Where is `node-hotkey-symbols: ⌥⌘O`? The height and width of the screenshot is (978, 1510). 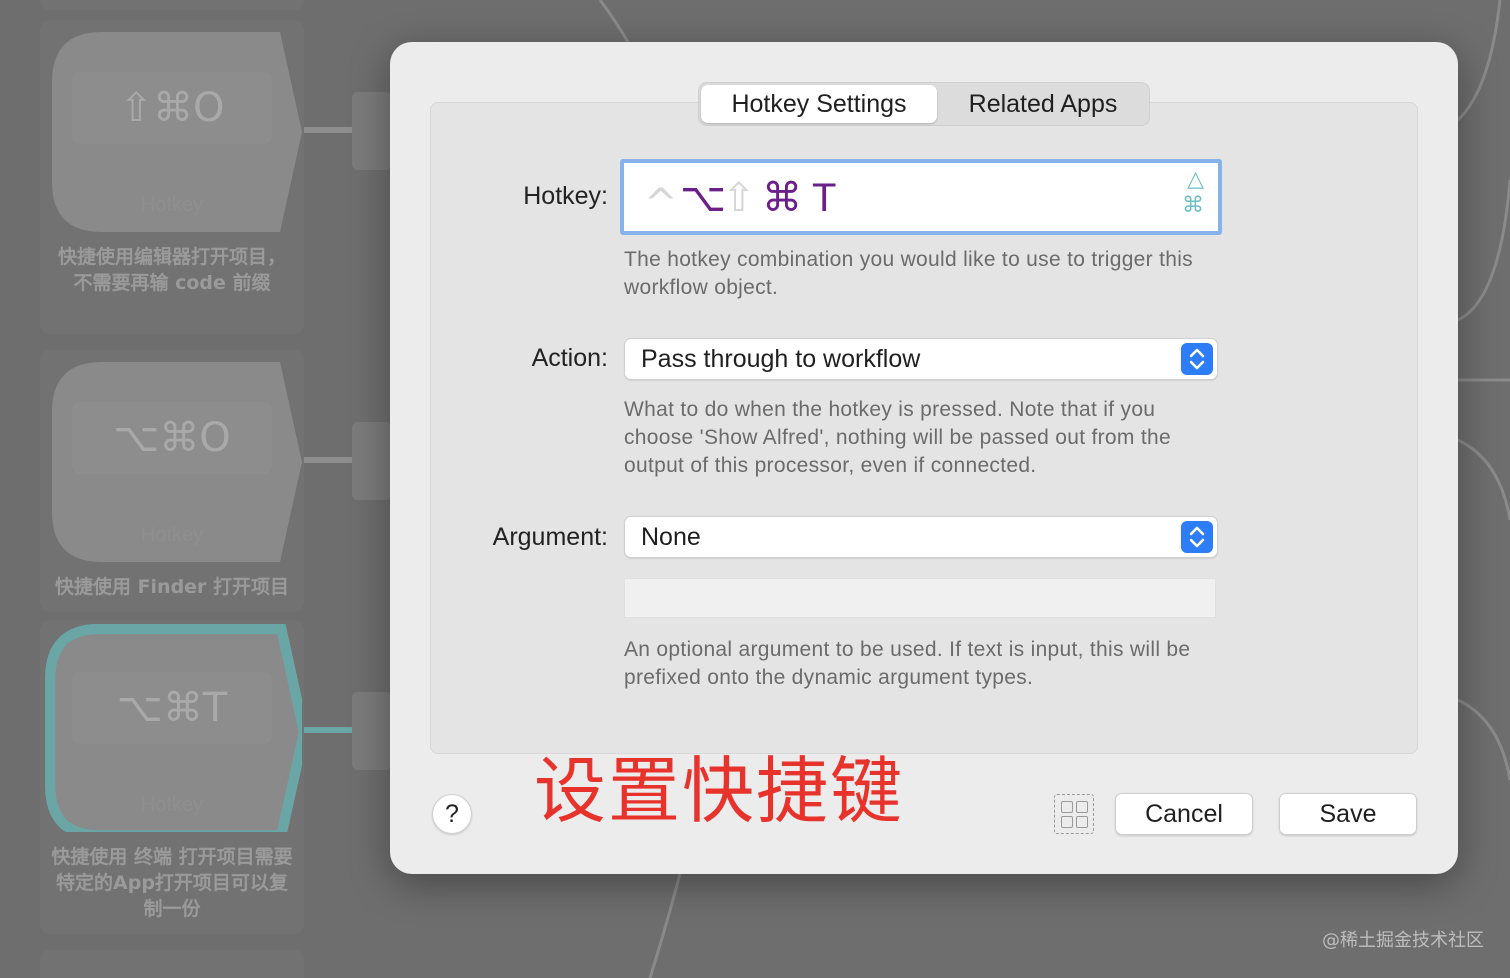 node-hotkey-symbols: ⌥⌘O is located at coordinates (172, 438).